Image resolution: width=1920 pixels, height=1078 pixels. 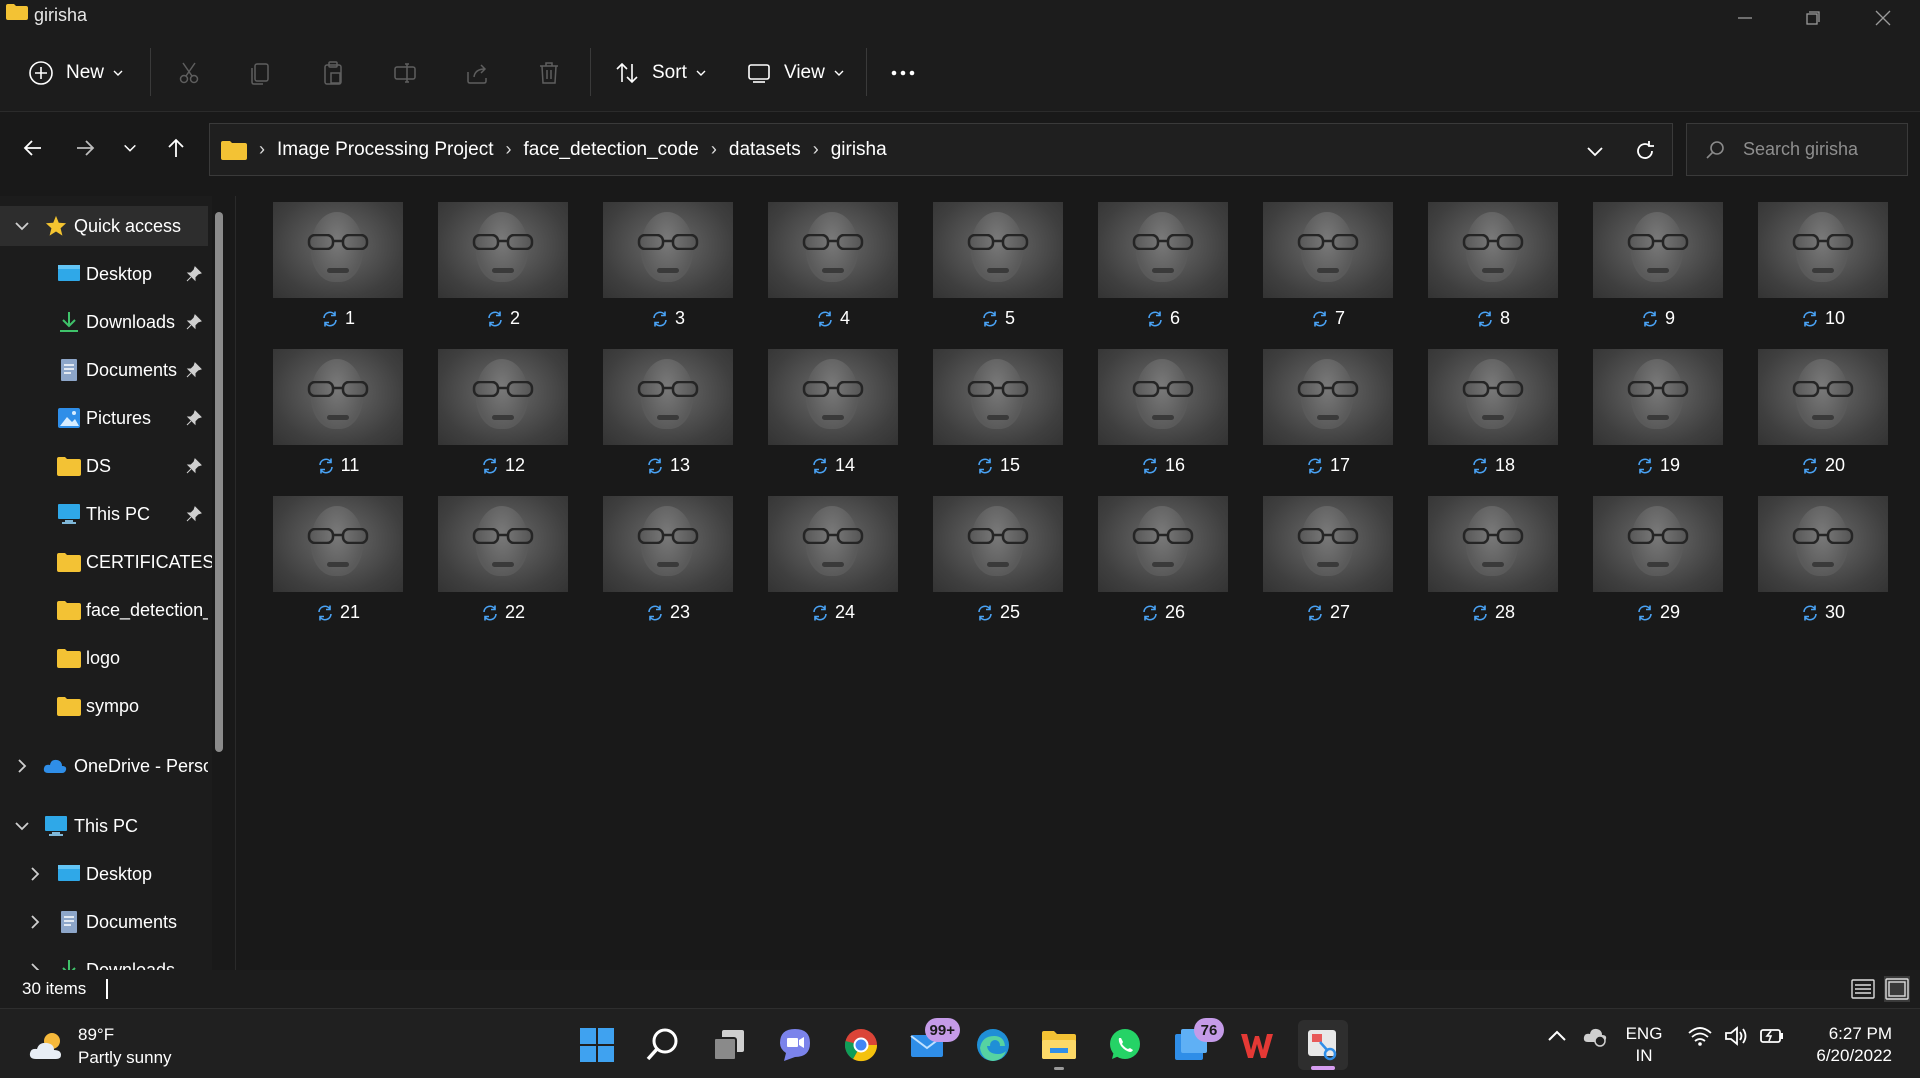 I want to click on sidebar-scrollbar, so click(x=219, y=482).